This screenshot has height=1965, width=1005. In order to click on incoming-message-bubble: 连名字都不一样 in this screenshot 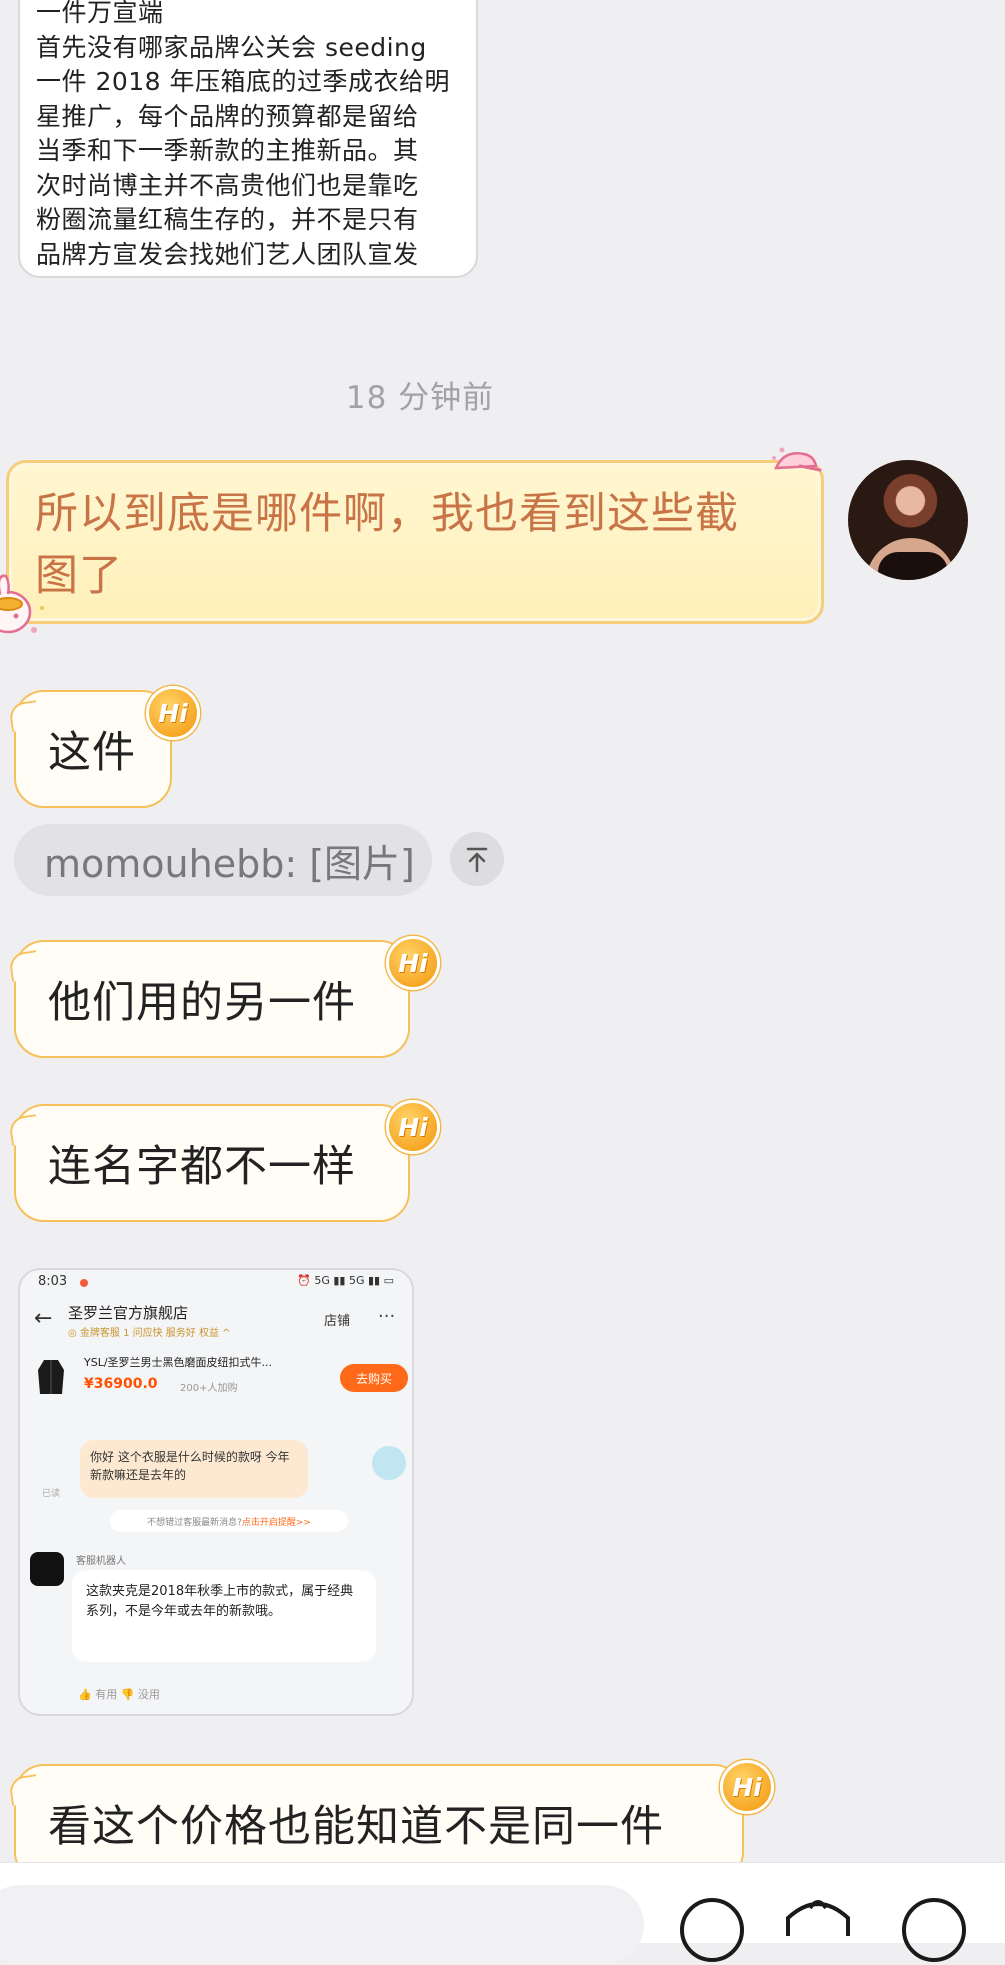, I will do `click(212, 1163)`.